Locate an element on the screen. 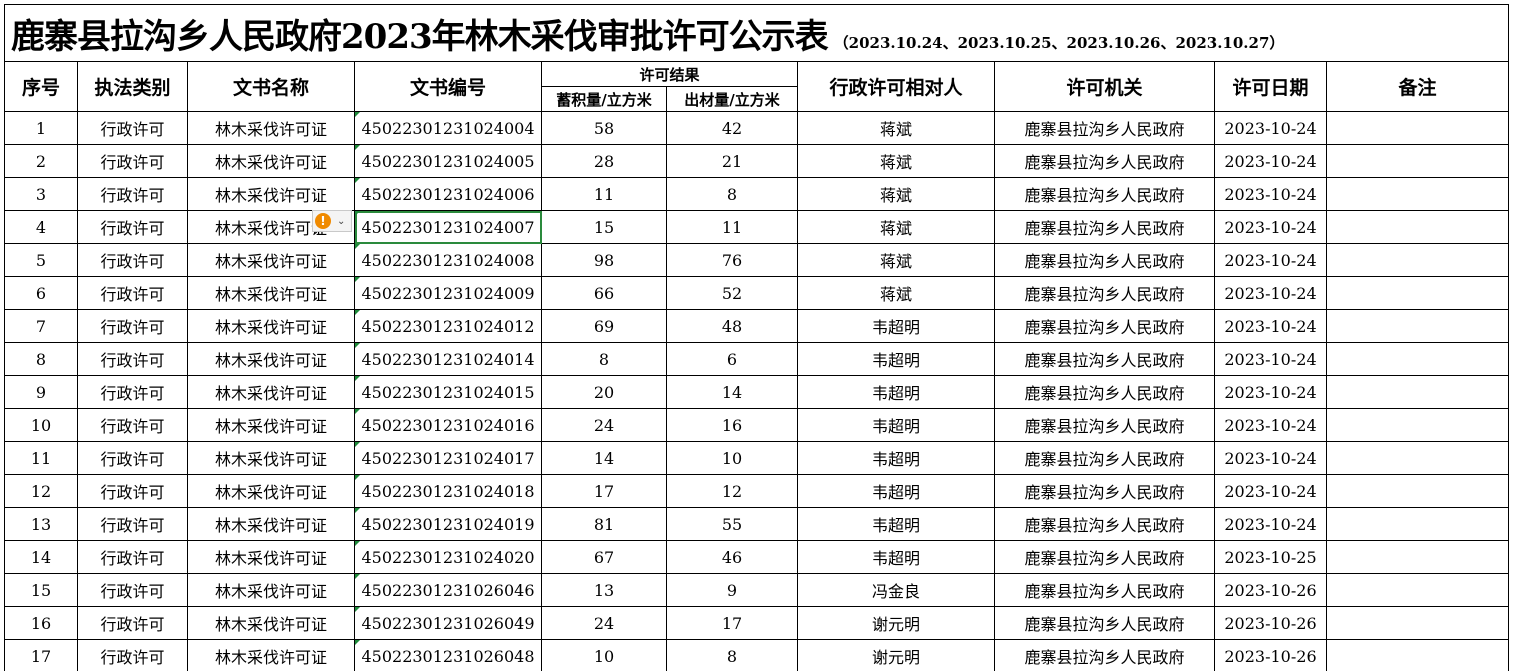 The height and width of the screenshot is (671, 1516). header-output-volume: 出材量/立方米 is located at coordinates (732, 99).